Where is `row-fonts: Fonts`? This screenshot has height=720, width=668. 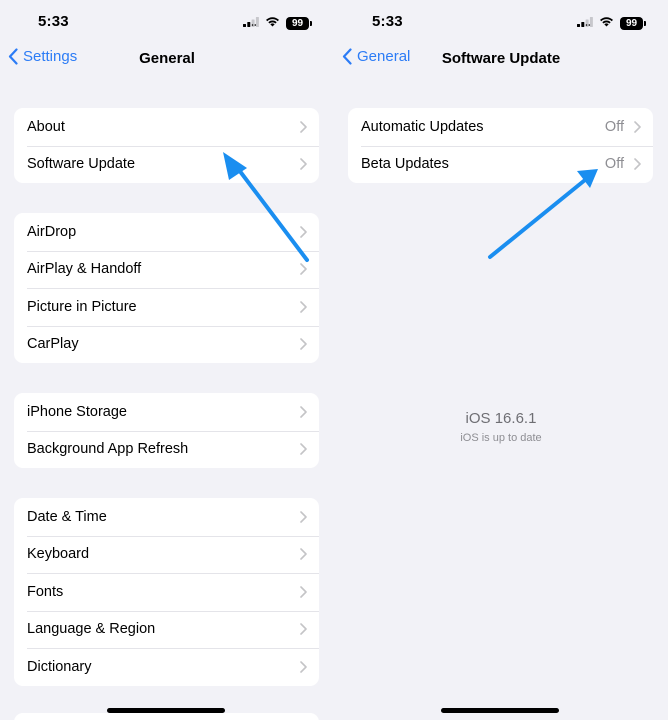 row-fonts: Fonts is located at coordinates (166, 592).